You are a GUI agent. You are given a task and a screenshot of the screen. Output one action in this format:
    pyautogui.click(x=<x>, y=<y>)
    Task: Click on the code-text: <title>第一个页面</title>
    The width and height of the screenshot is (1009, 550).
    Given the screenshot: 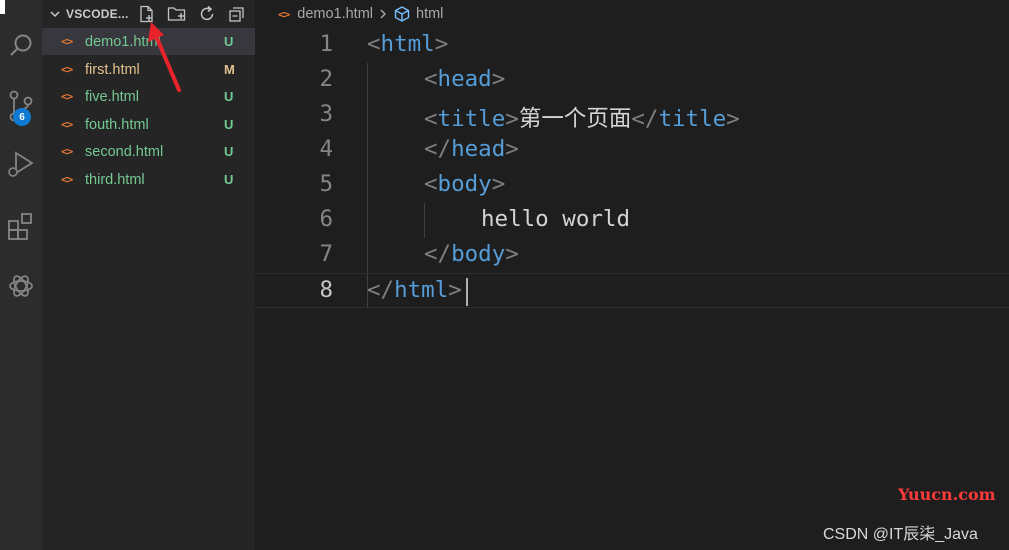 What is the action you would take?
    pyautogui.click(x=582, y=119)
    